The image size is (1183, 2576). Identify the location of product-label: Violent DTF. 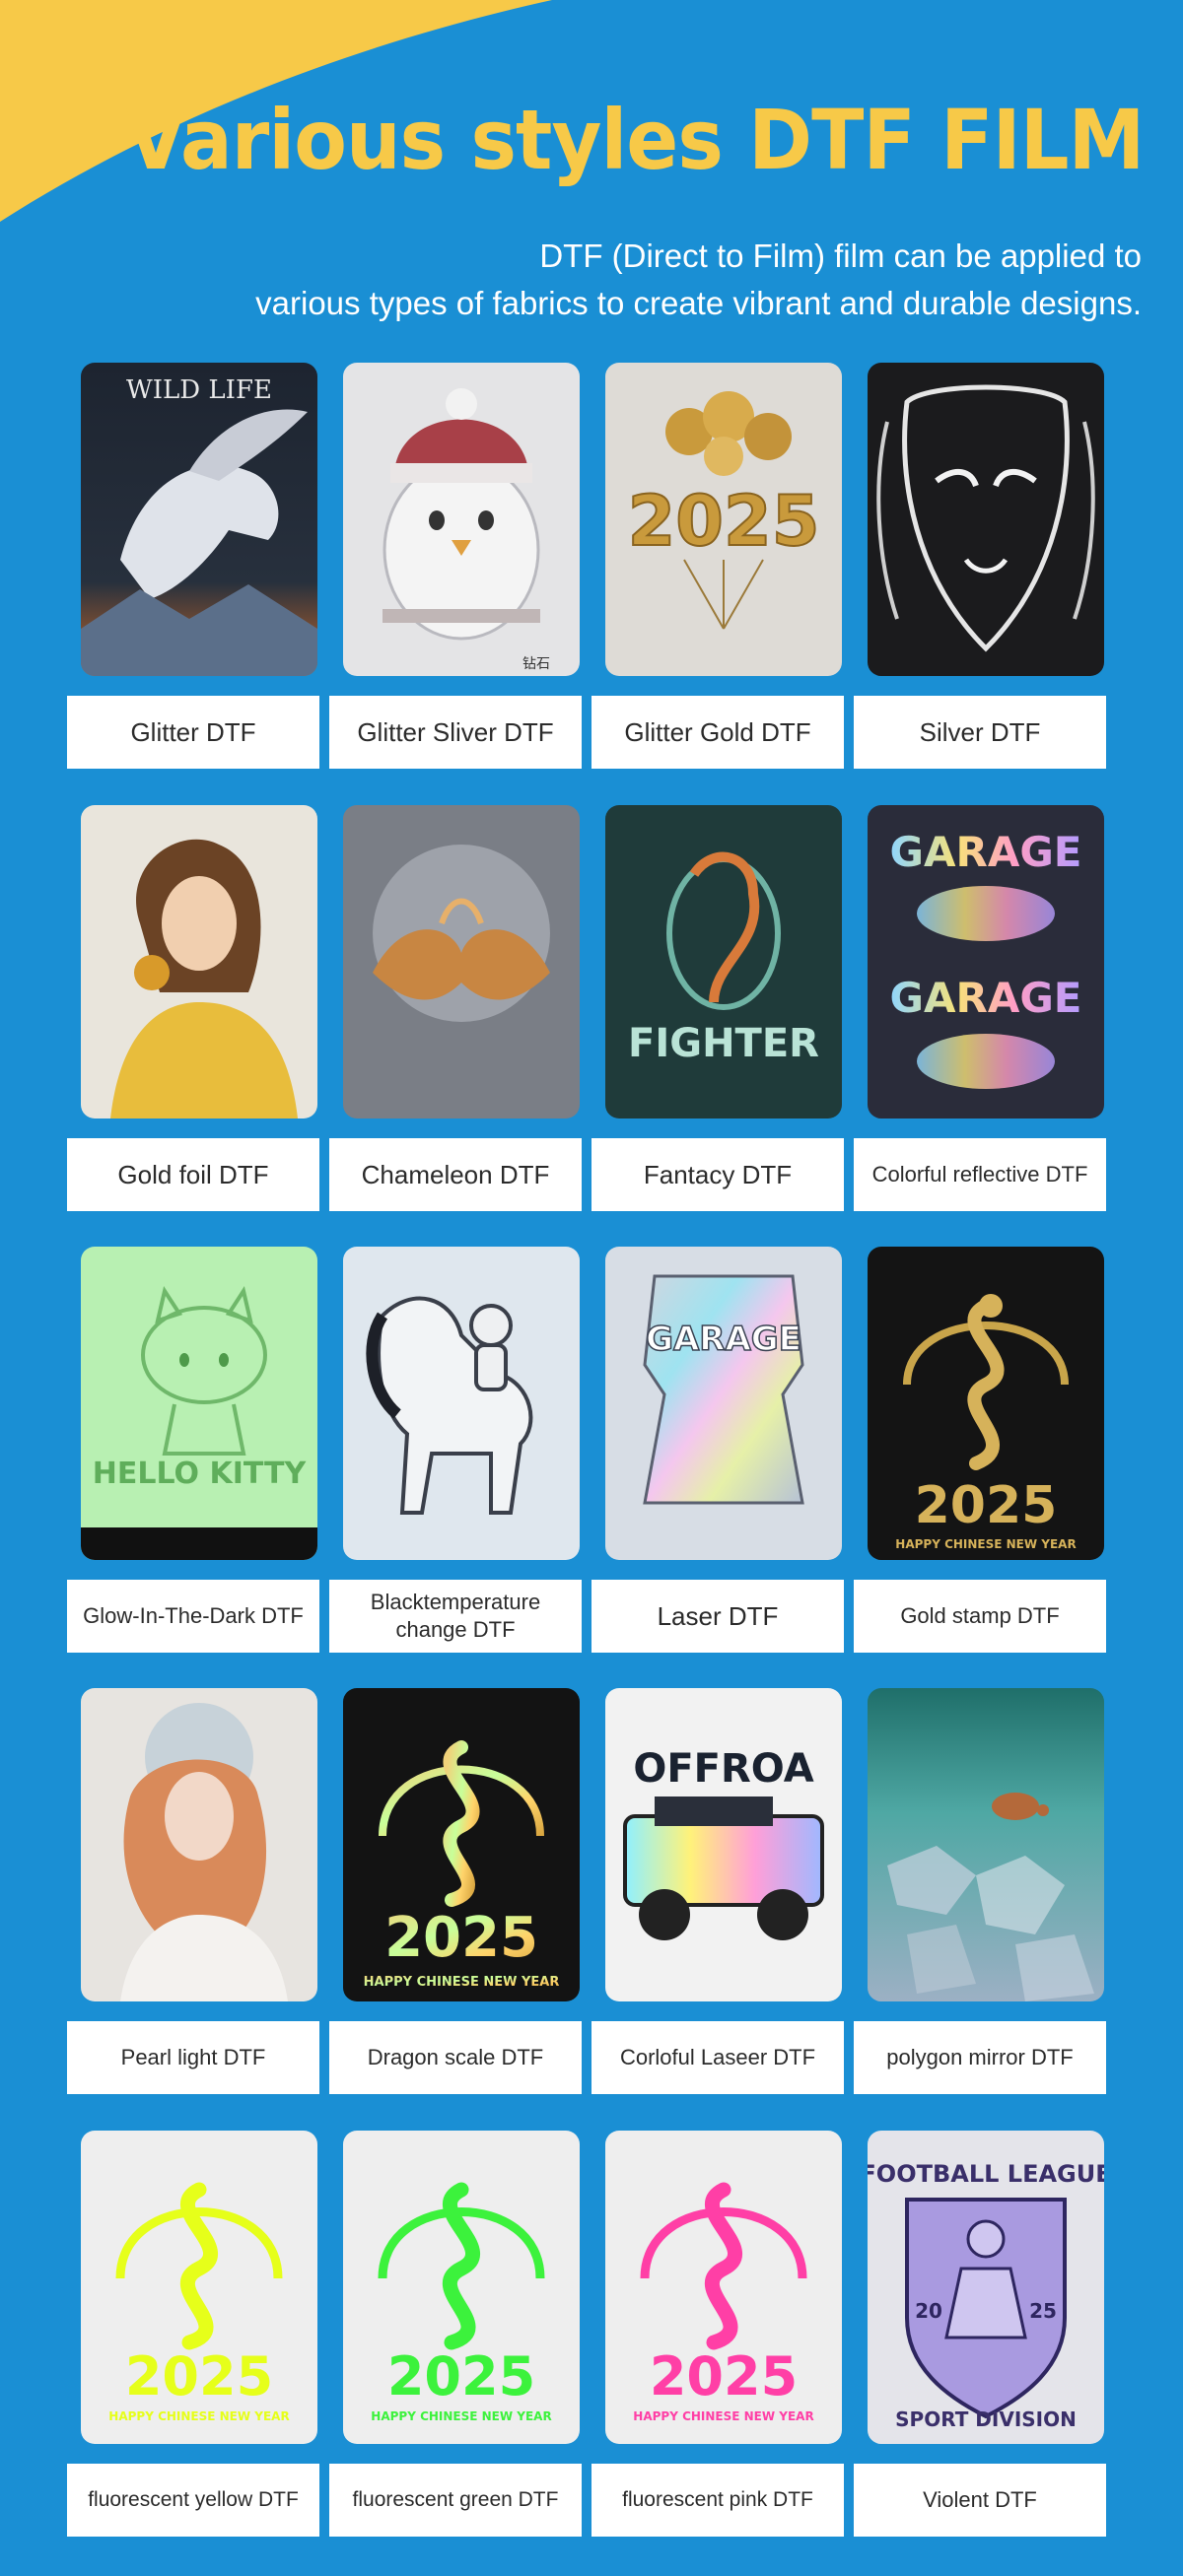
(980, 2500).